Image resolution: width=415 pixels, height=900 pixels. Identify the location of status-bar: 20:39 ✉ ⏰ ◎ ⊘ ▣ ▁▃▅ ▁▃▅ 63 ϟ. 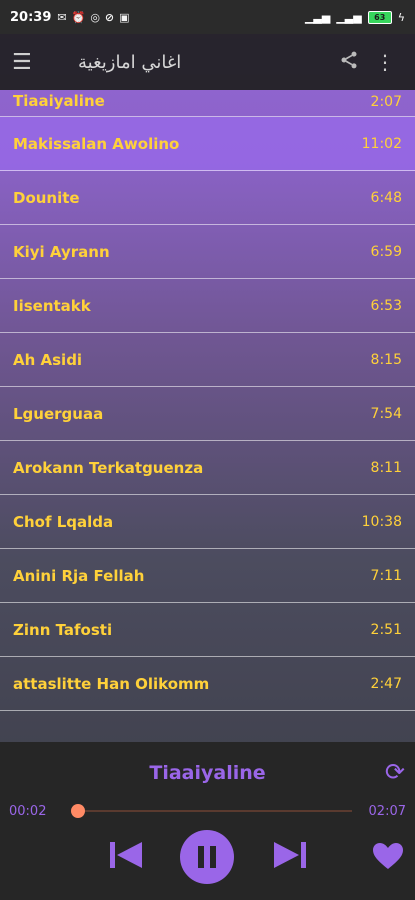
(207, 17).